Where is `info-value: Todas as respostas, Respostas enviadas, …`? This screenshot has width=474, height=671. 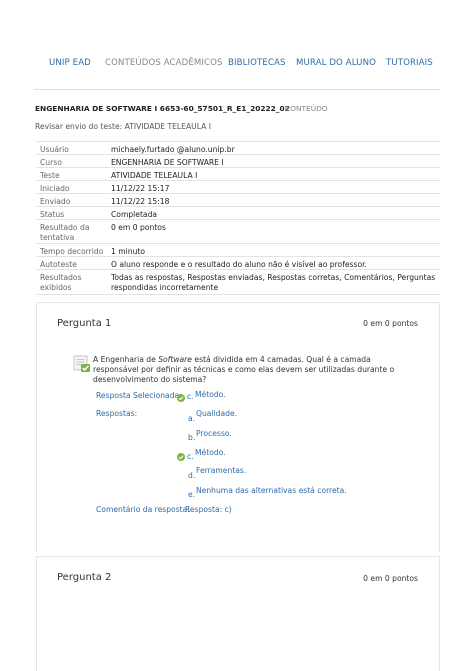
info-value: Todas as respostas, Respostas enviadas, … is located at coordinates (273, 282).